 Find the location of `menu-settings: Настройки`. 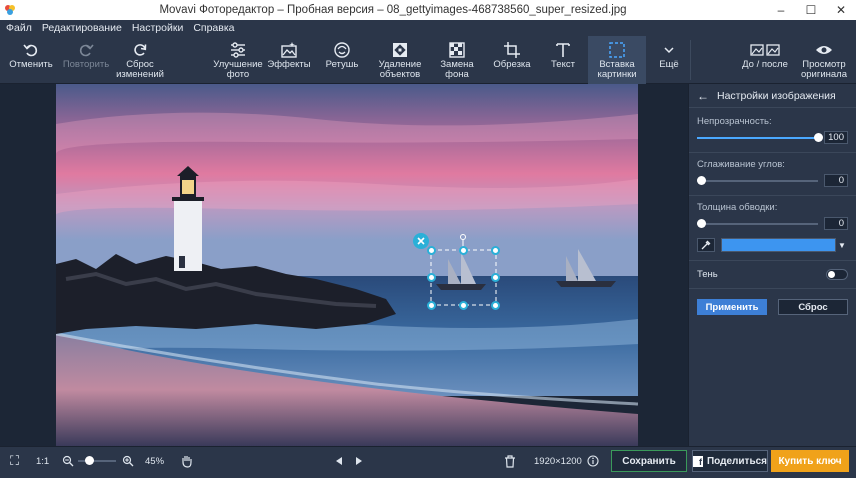

menu-settings: Настройки is located at coordinates (158, 28).